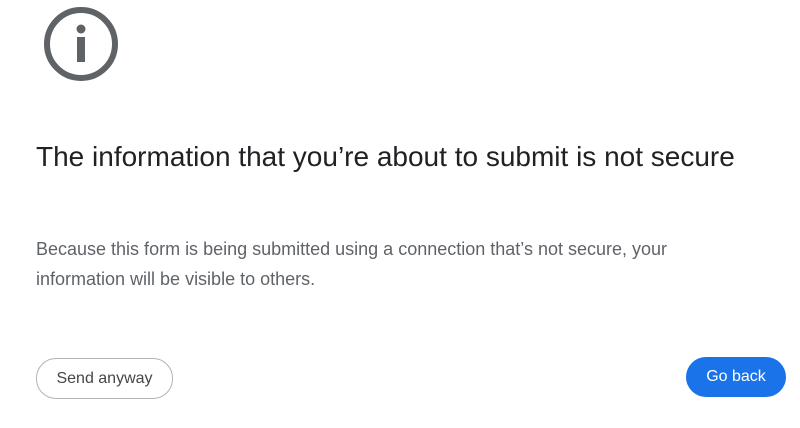  What do you see at coordinates (104, 378) in the screenshot?
I see `send-anyway-button: Send anyway` at bounding box center [104, 378].